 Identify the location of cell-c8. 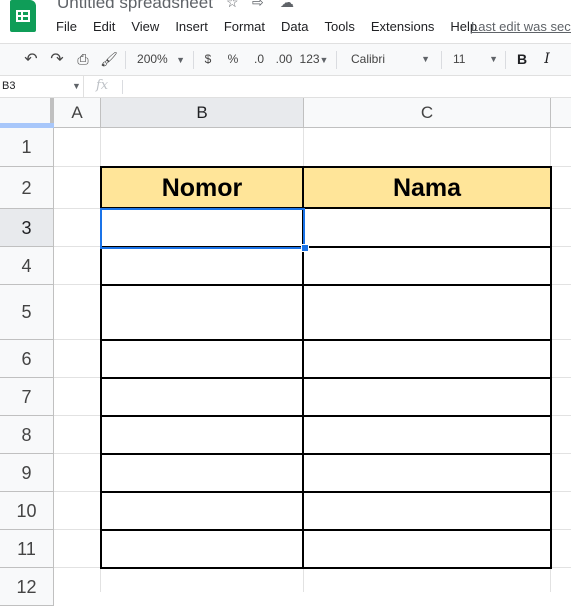
(427, 435).